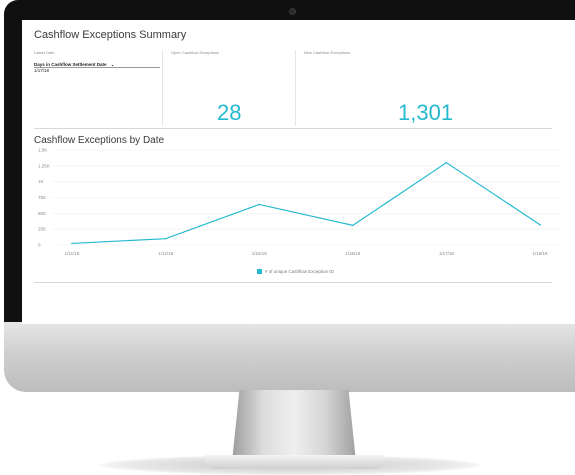 This screenshot has width=575, height=475. Describe the element at coordinates (289, 357) in the screenshot. I see `monitor-chin` at that location.